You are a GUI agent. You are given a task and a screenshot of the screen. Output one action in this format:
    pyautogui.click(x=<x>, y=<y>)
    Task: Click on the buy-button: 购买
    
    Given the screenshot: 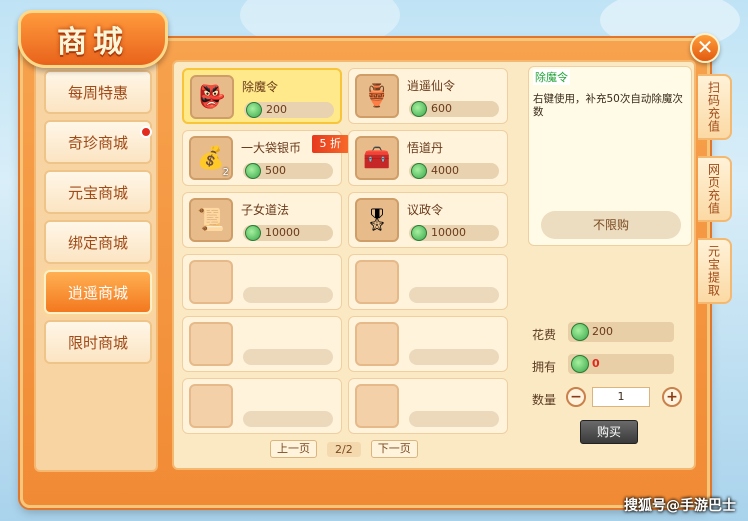 What is the action you would take?
    pyautogui.click(x=609, y=432)
    